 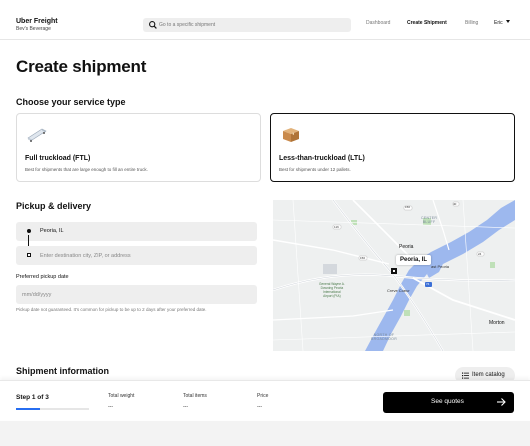 What do you see at coordinates (32, 397) in the screenshot?
I see `step-indicator: Step 1 of 3` at bounding box center [32, 397].